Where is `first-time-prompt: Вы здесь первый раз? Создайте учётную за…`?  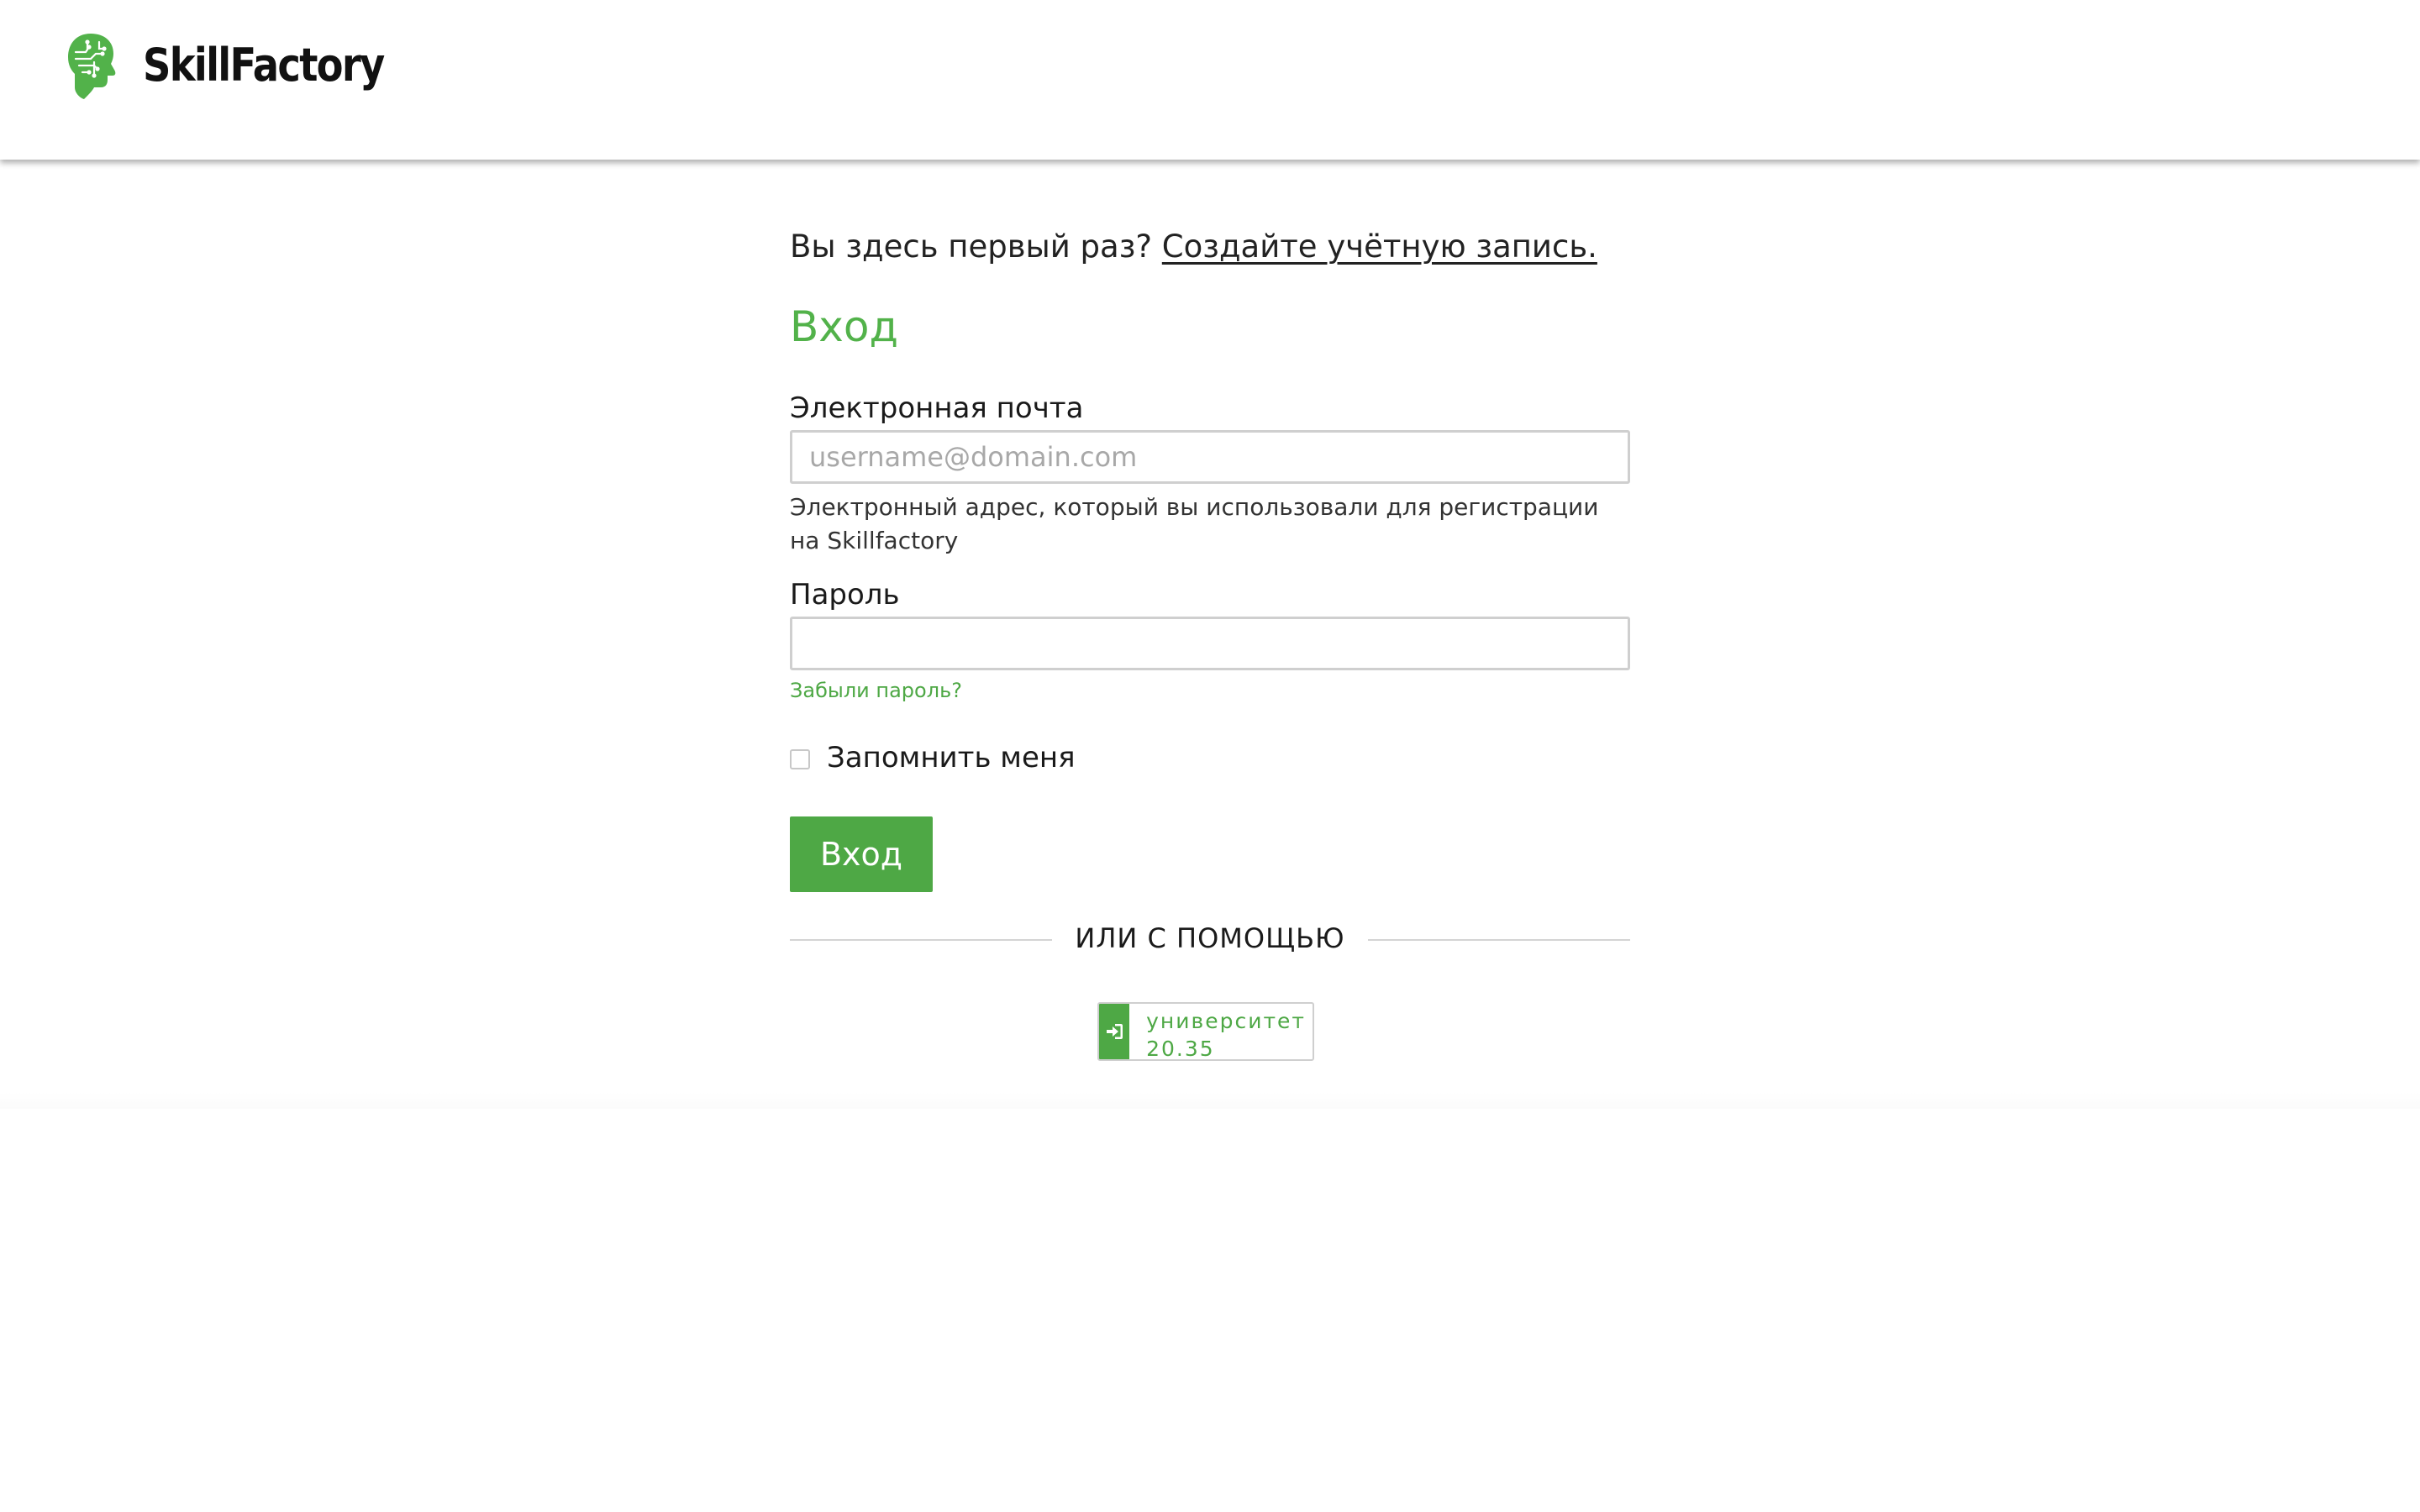 first-time-prompt: Вы здесь первый раз? Создайте учётную за… is located at coordinates (1194, 246).